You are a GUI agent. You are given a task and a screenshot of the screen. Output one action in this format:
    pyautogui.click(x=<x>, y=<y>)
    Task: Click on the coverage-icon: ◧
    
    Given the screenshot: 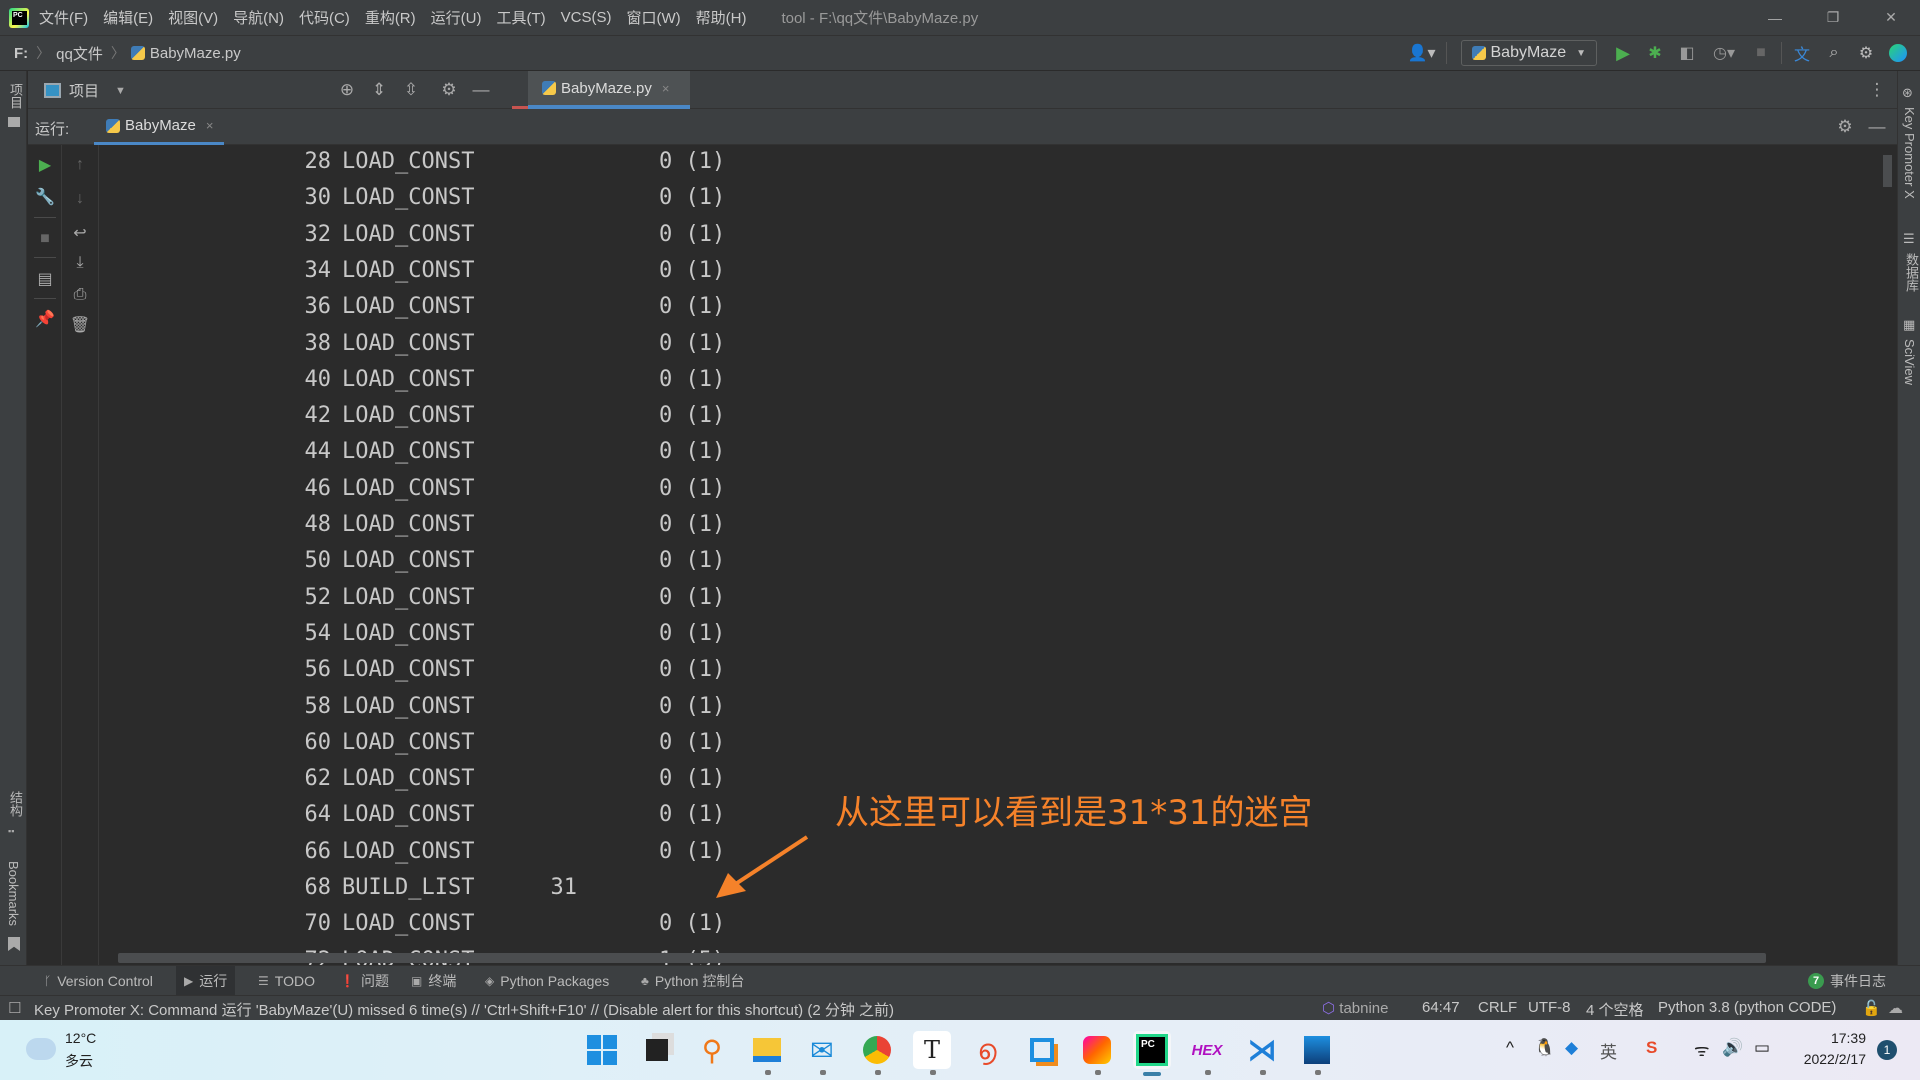 What is the action you would take?
    pyautogui.click(x=1687, y=53)
    